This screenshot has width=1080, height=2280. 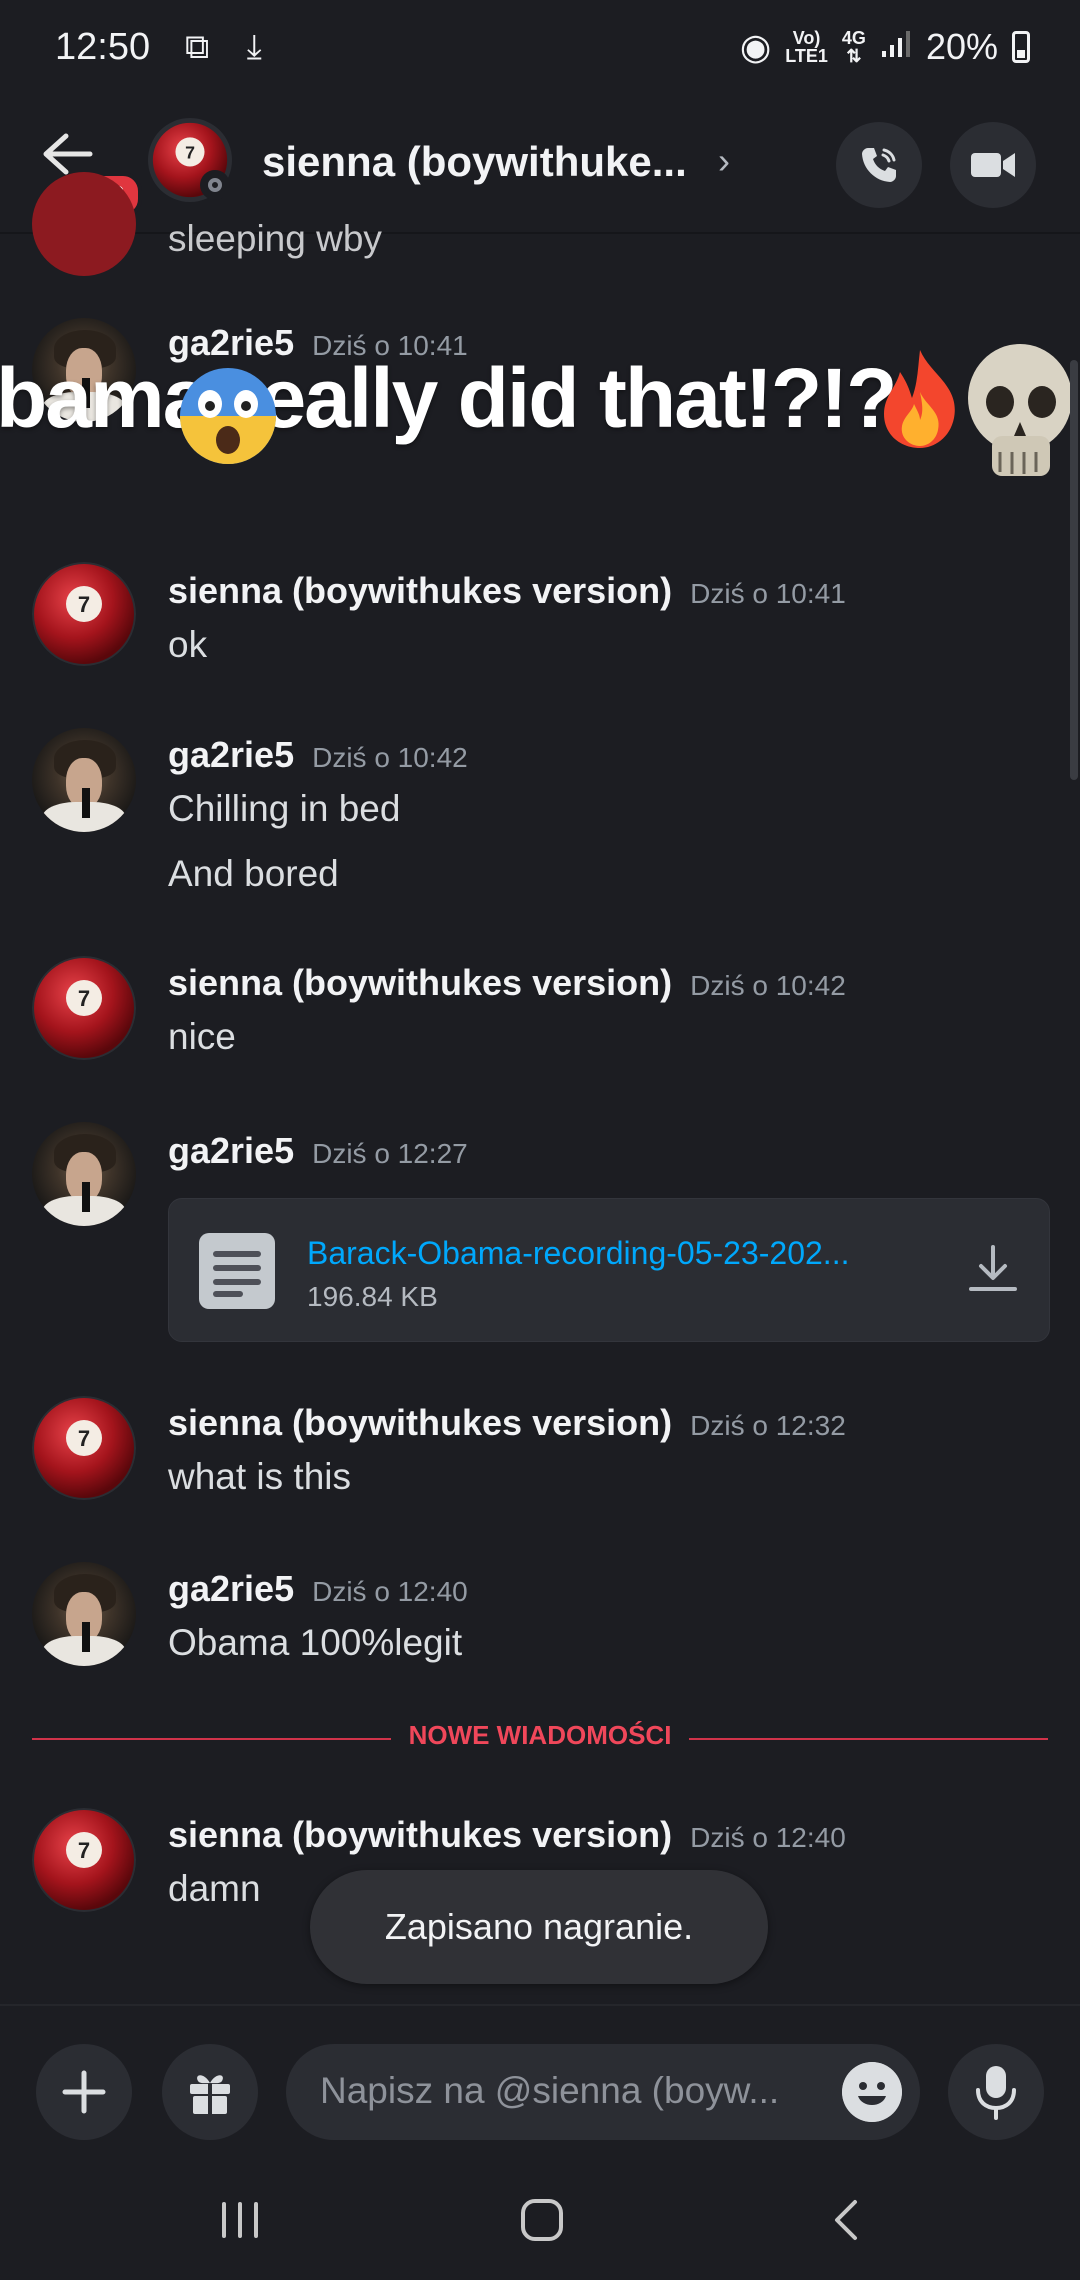 I want to click on video-caption-overlay: bama really did that!?!?, so click(x=448, y=398).